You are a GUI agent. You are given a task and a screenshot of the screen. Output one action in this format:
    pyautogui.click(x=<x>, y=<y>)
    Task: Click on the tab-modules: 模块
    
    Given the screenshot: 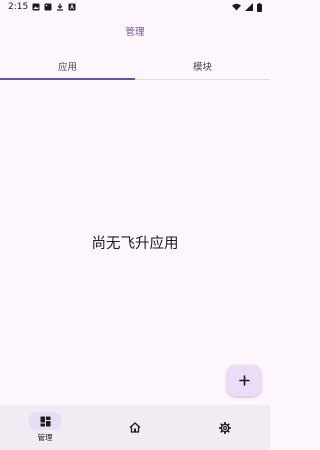 What is the action you would take?
    pyautogui.click(x=202, y=66)
    